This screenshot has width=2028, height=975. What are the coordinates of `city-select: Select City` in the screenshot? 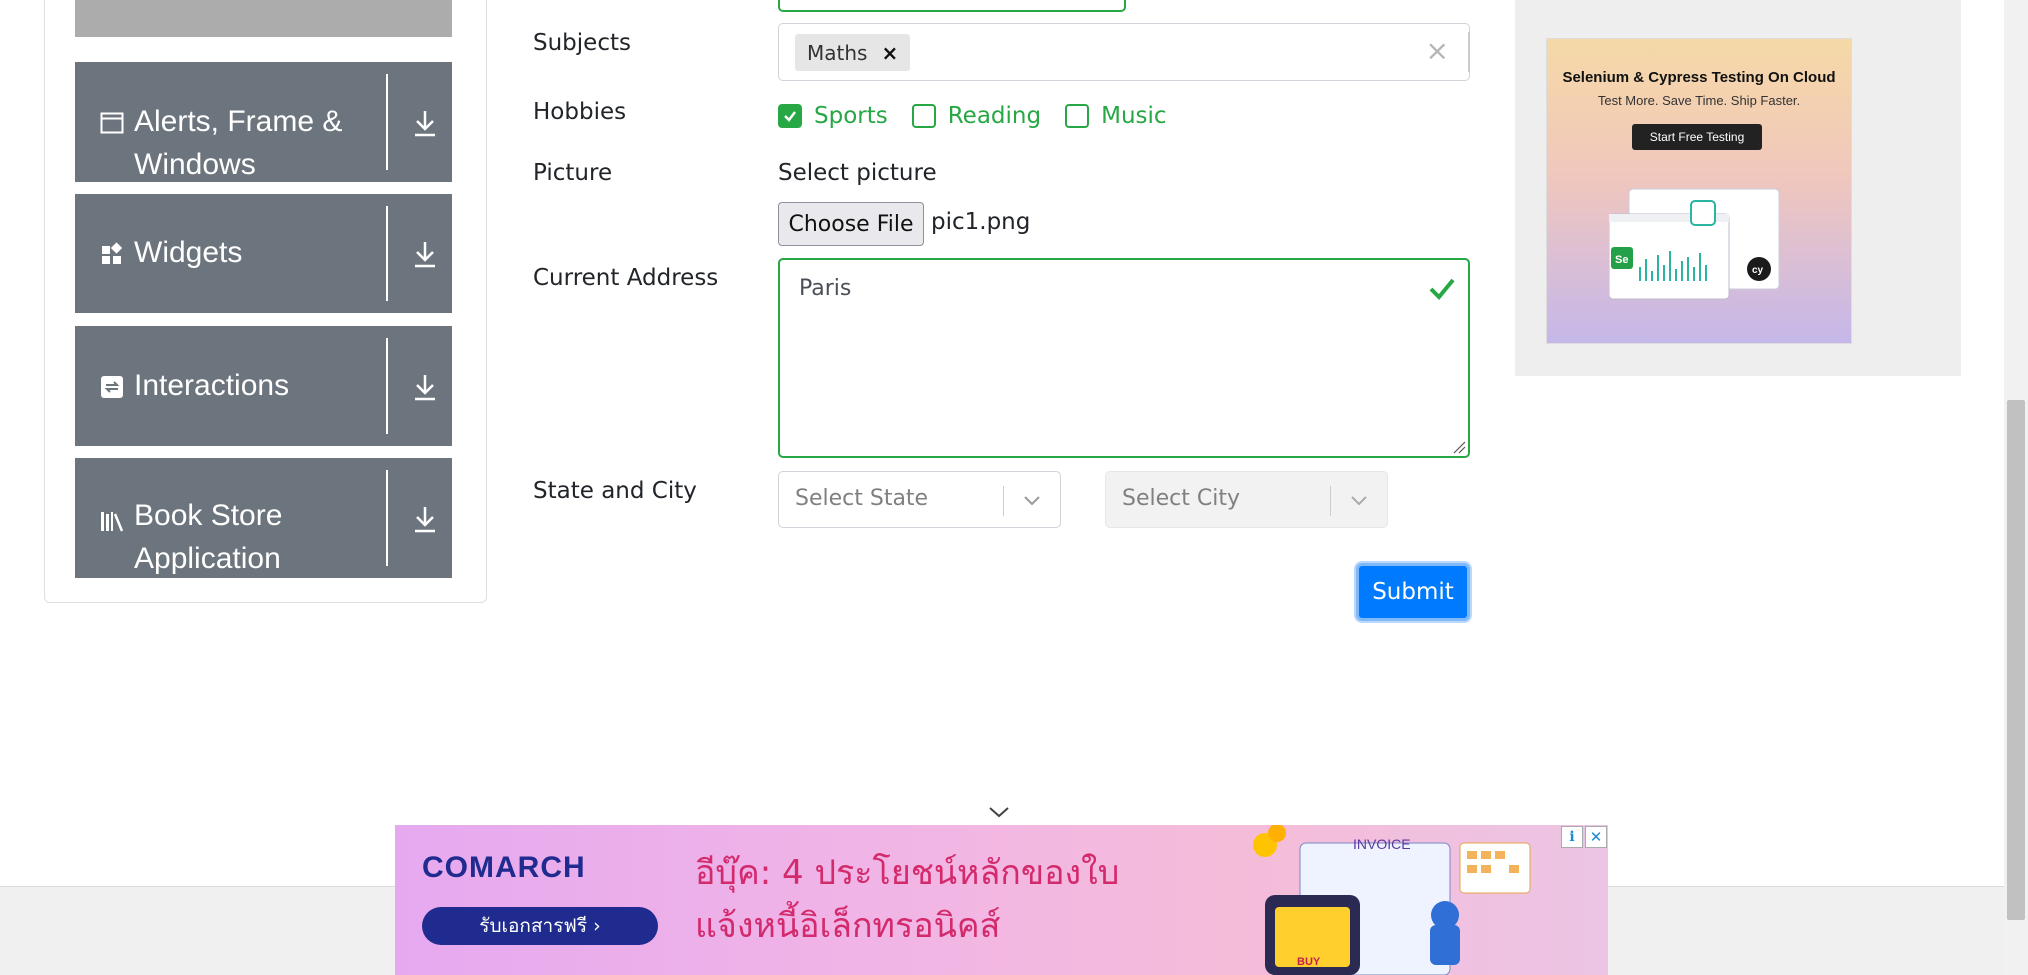 It's located at (1246, 499).